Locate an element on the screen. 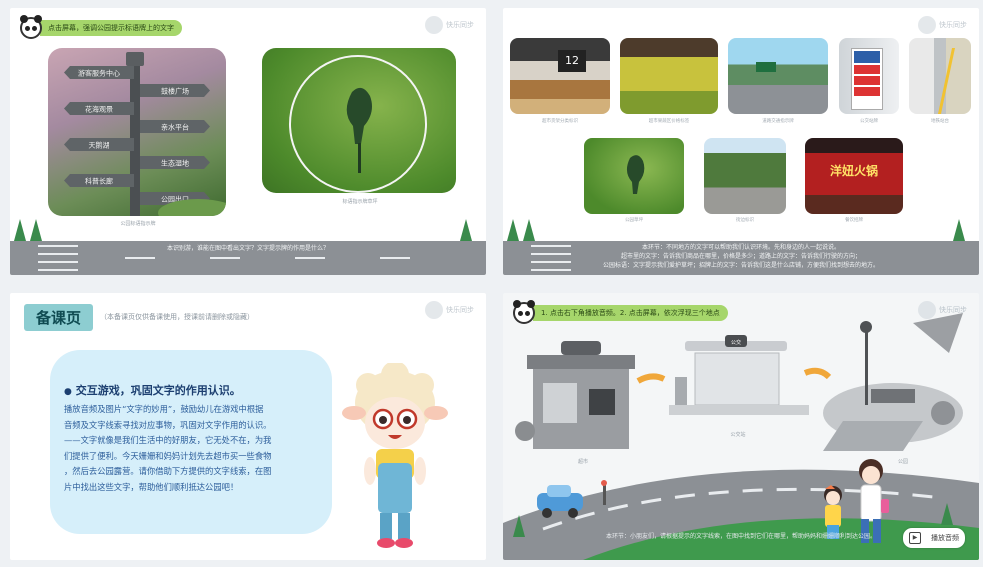  thumb-subway-platform is located at coordinates (940, 76).